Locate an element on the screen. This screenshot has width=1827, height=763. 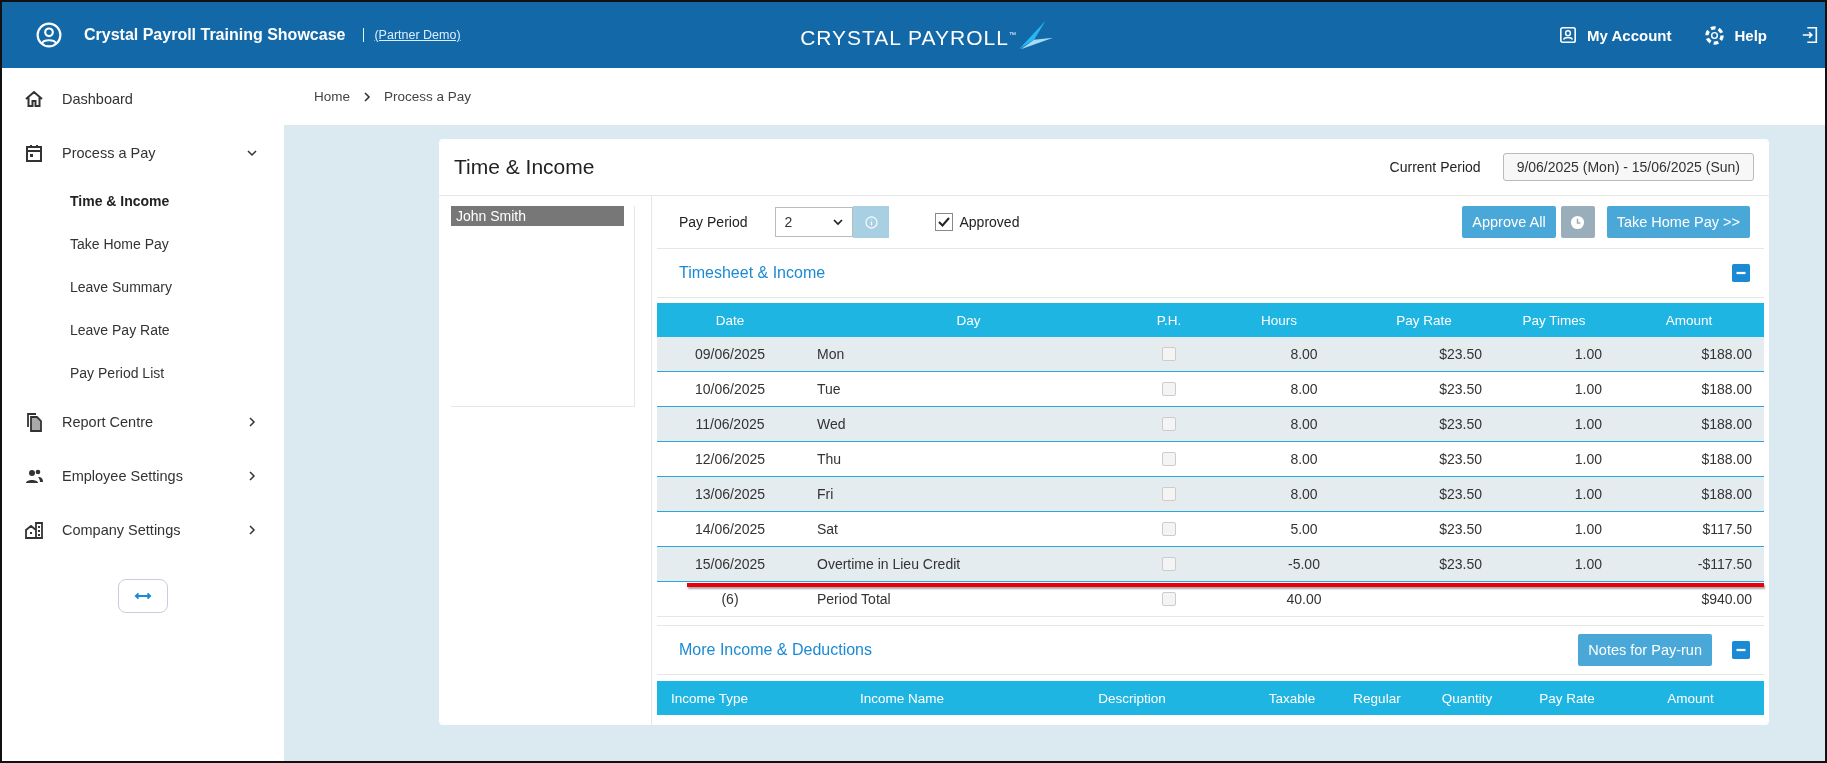
table-cell-text: Mon is located at coordinates (831, 354).